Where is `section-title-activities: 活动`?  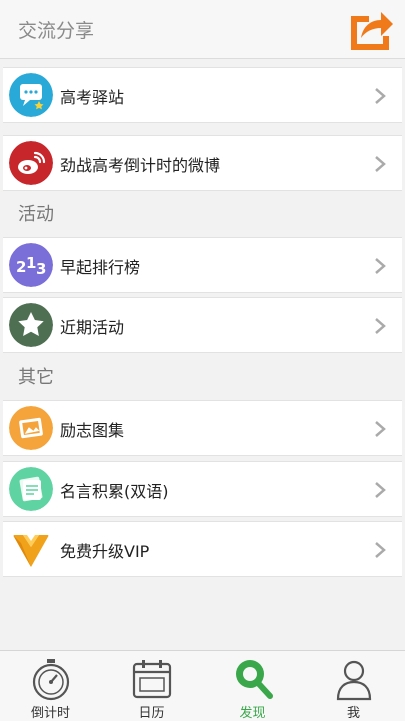
section-title-activities: 活动 is located at coordinates (36, 214).